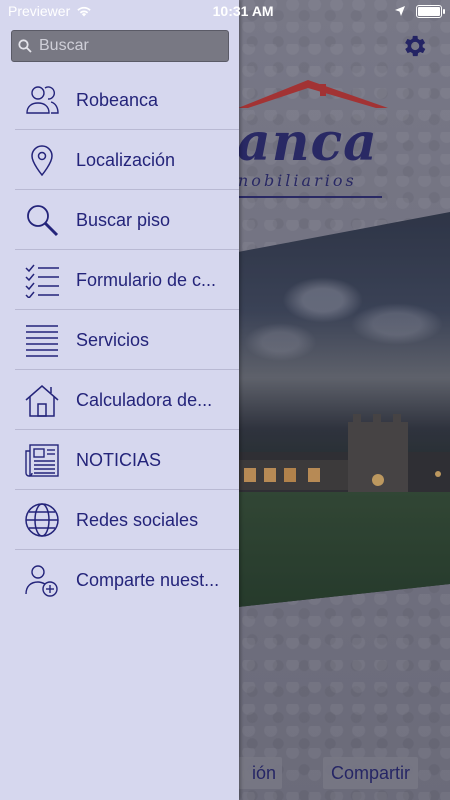 This screenshot has width=450, height=800. I want to click on location-button: ión, so click(260, 773).